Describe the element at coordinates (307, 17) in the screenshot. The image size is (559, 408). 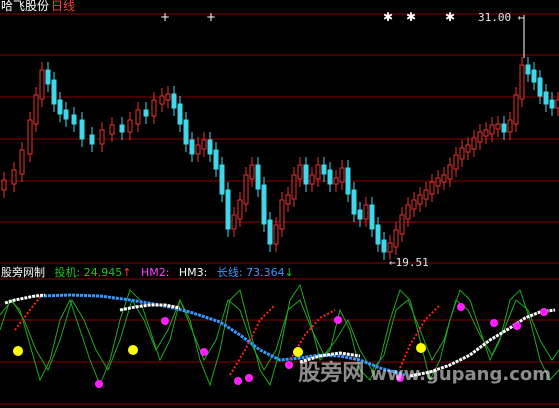
I see `top-markers: + + ✱ ✱ ✱` at that location.